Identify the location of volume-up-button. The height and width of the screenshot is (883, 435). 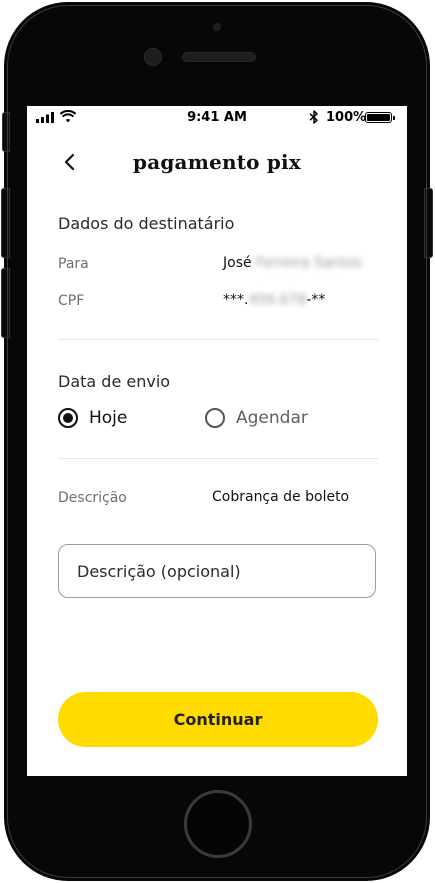
(5, 223).